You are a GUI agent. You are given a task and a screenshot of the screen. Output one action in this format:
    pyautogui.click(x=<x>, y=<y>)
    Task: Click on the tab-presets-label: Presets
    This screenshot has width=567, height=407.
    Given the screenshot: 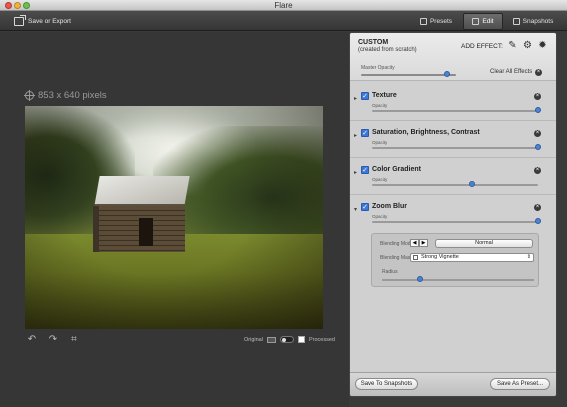 What is the action you would take?
    pyautogui.click(x=441, y=21)
    